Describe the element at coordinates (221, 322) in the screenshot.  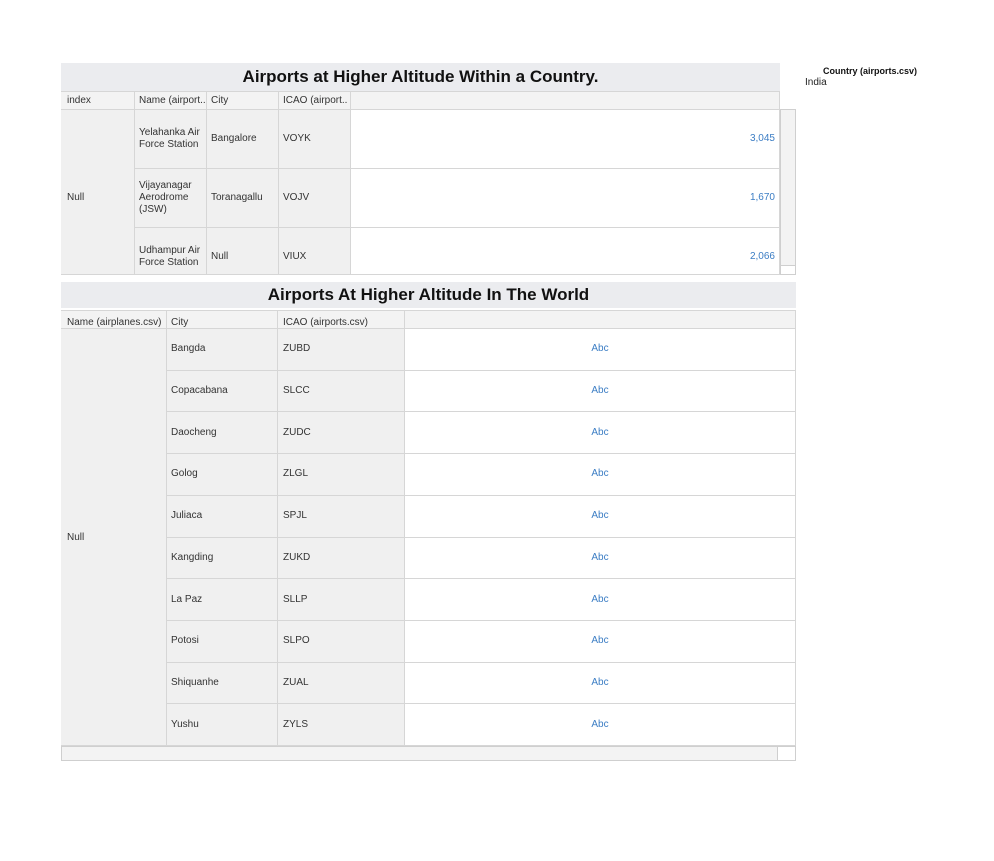
I see `table2-header-city: City` at that location.